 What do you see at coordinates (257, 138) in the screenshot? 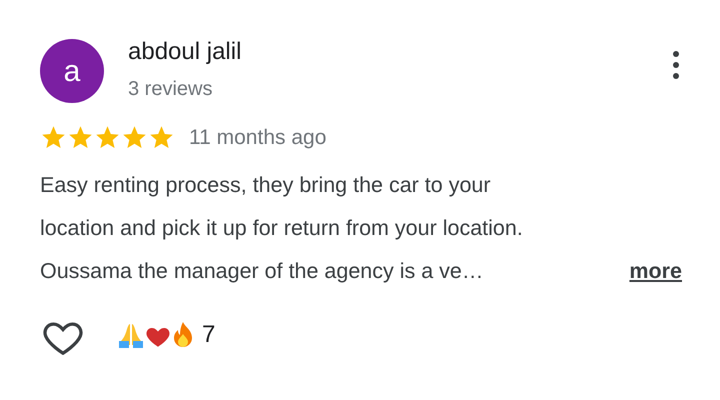
I see `review-time: 11 months ago` at bounding box center [257, 138].